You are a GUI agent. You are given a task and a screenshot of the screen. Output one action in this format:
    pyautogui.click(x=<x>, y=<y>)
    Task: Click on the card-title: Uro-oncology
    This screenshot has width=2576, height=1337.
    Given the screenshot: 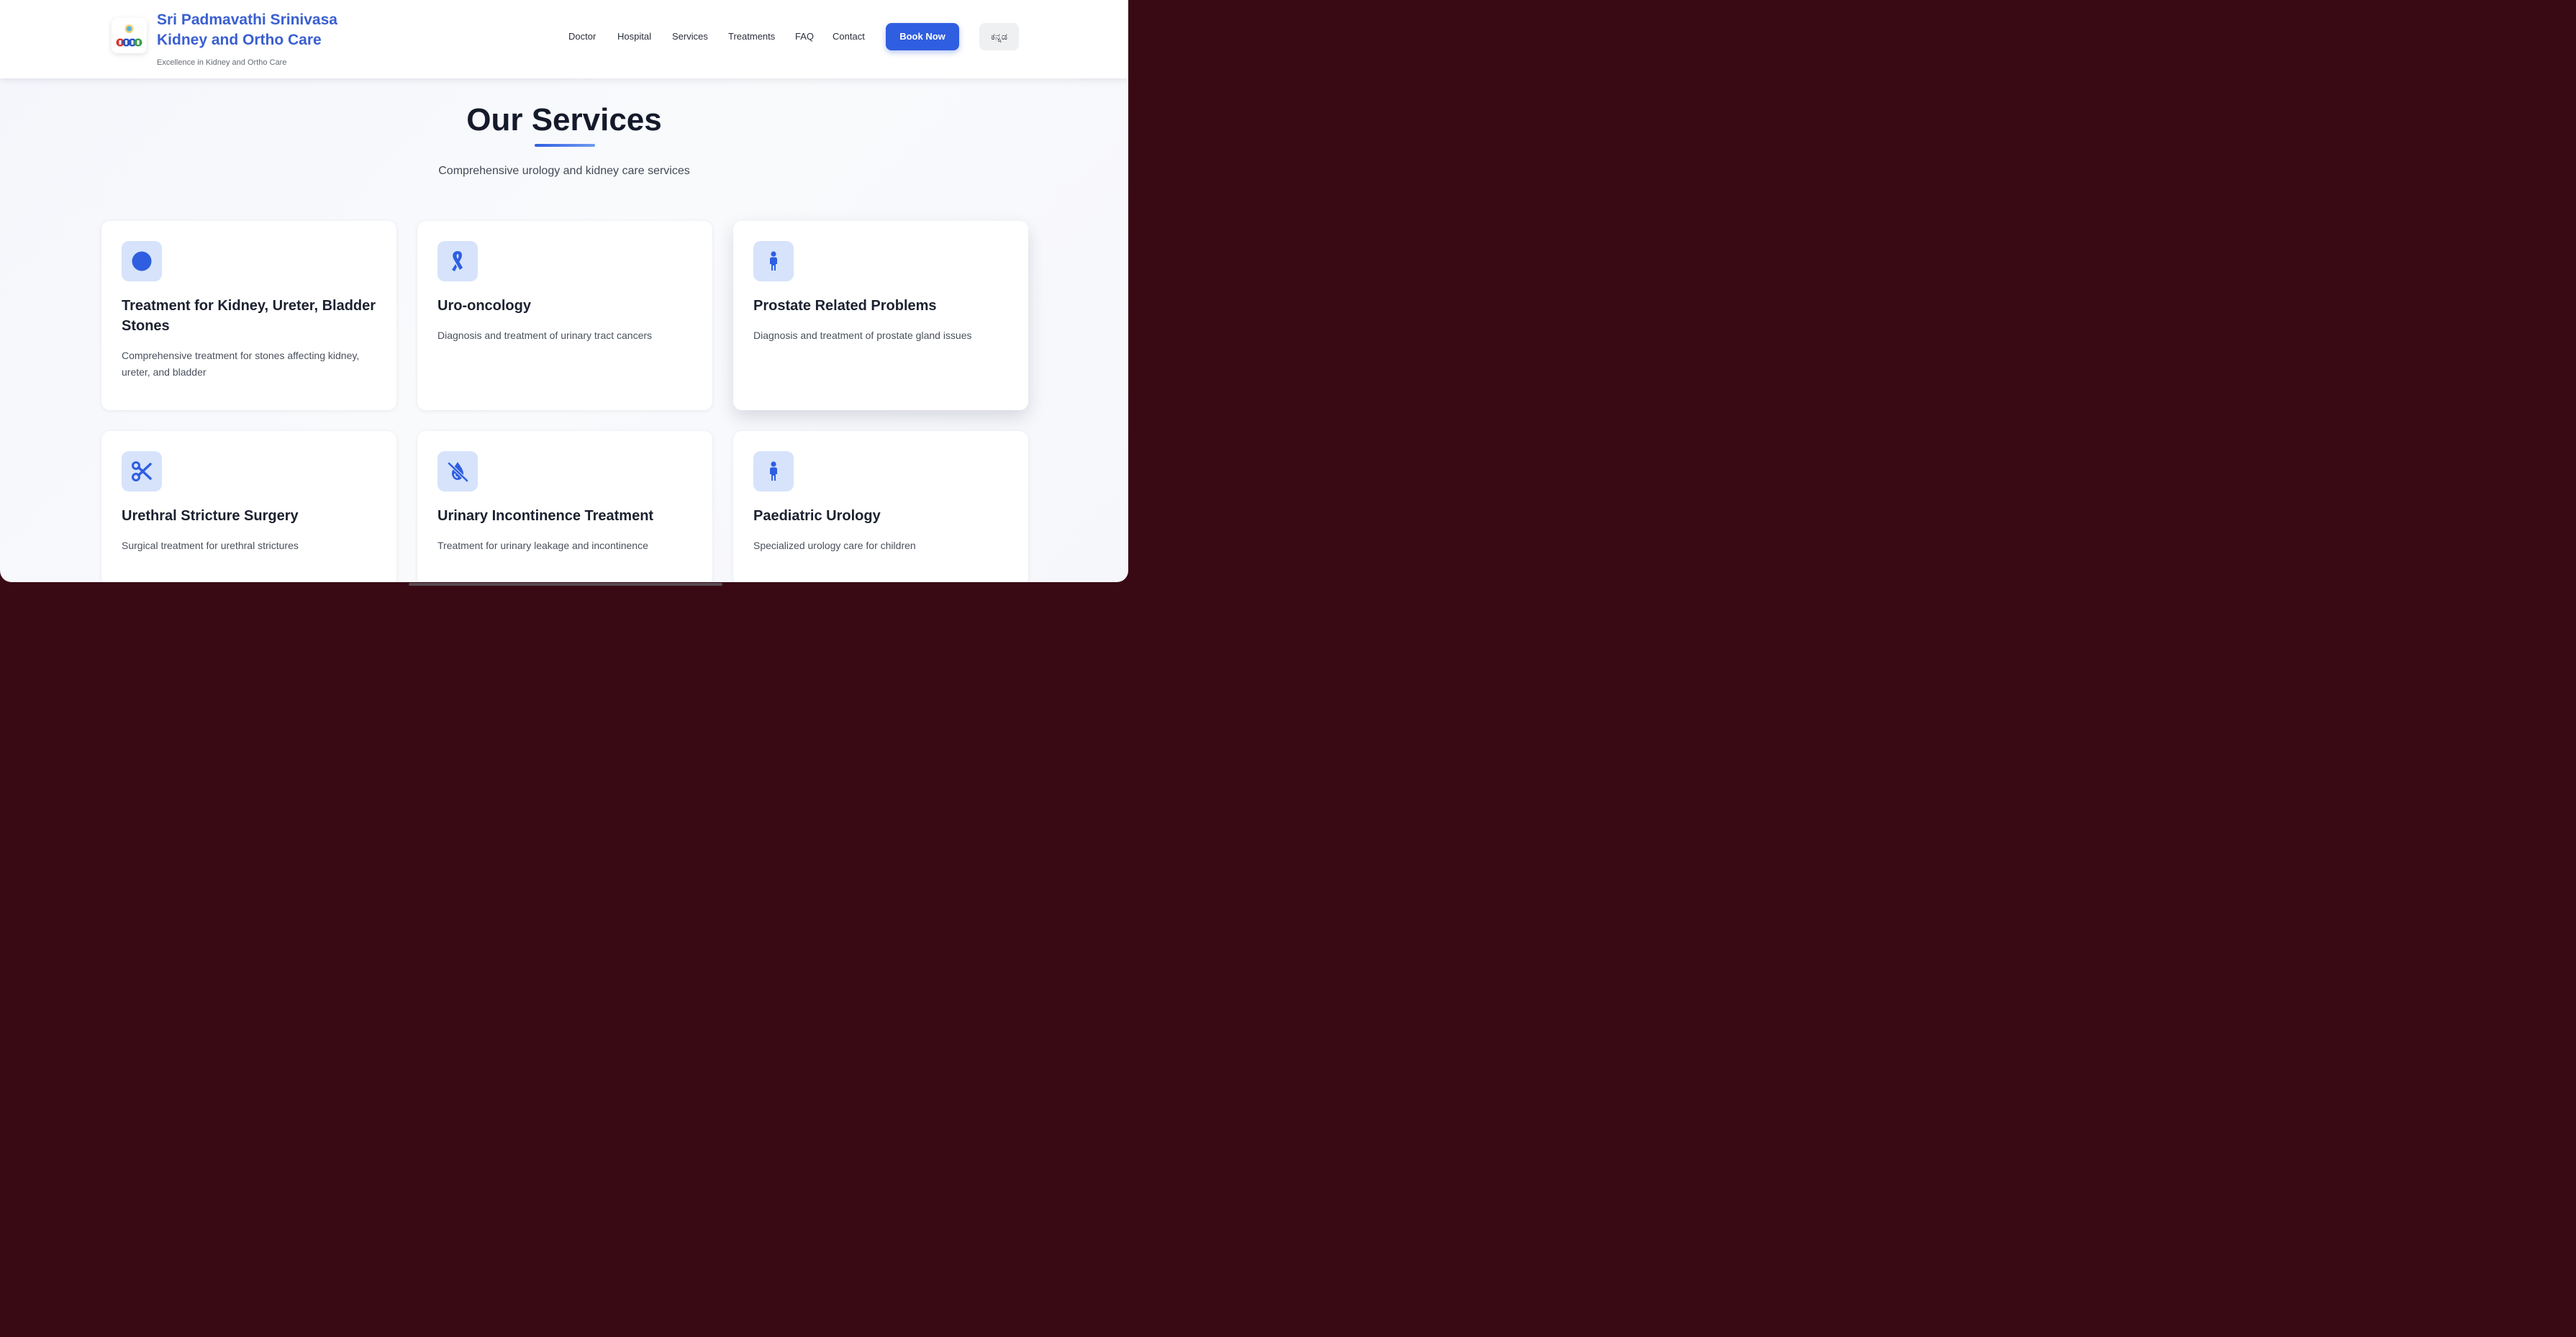 What is the action you would take?
    pyautogui.click(x=484, y=306)
    